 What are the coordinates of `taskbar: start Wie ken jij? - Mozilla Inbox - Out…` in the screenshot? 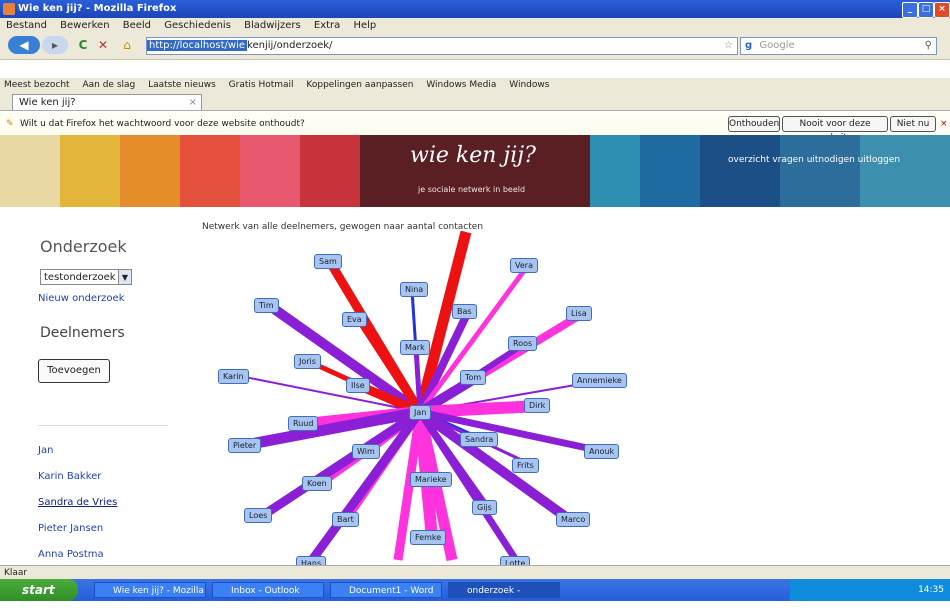 It's located at (475, 595).